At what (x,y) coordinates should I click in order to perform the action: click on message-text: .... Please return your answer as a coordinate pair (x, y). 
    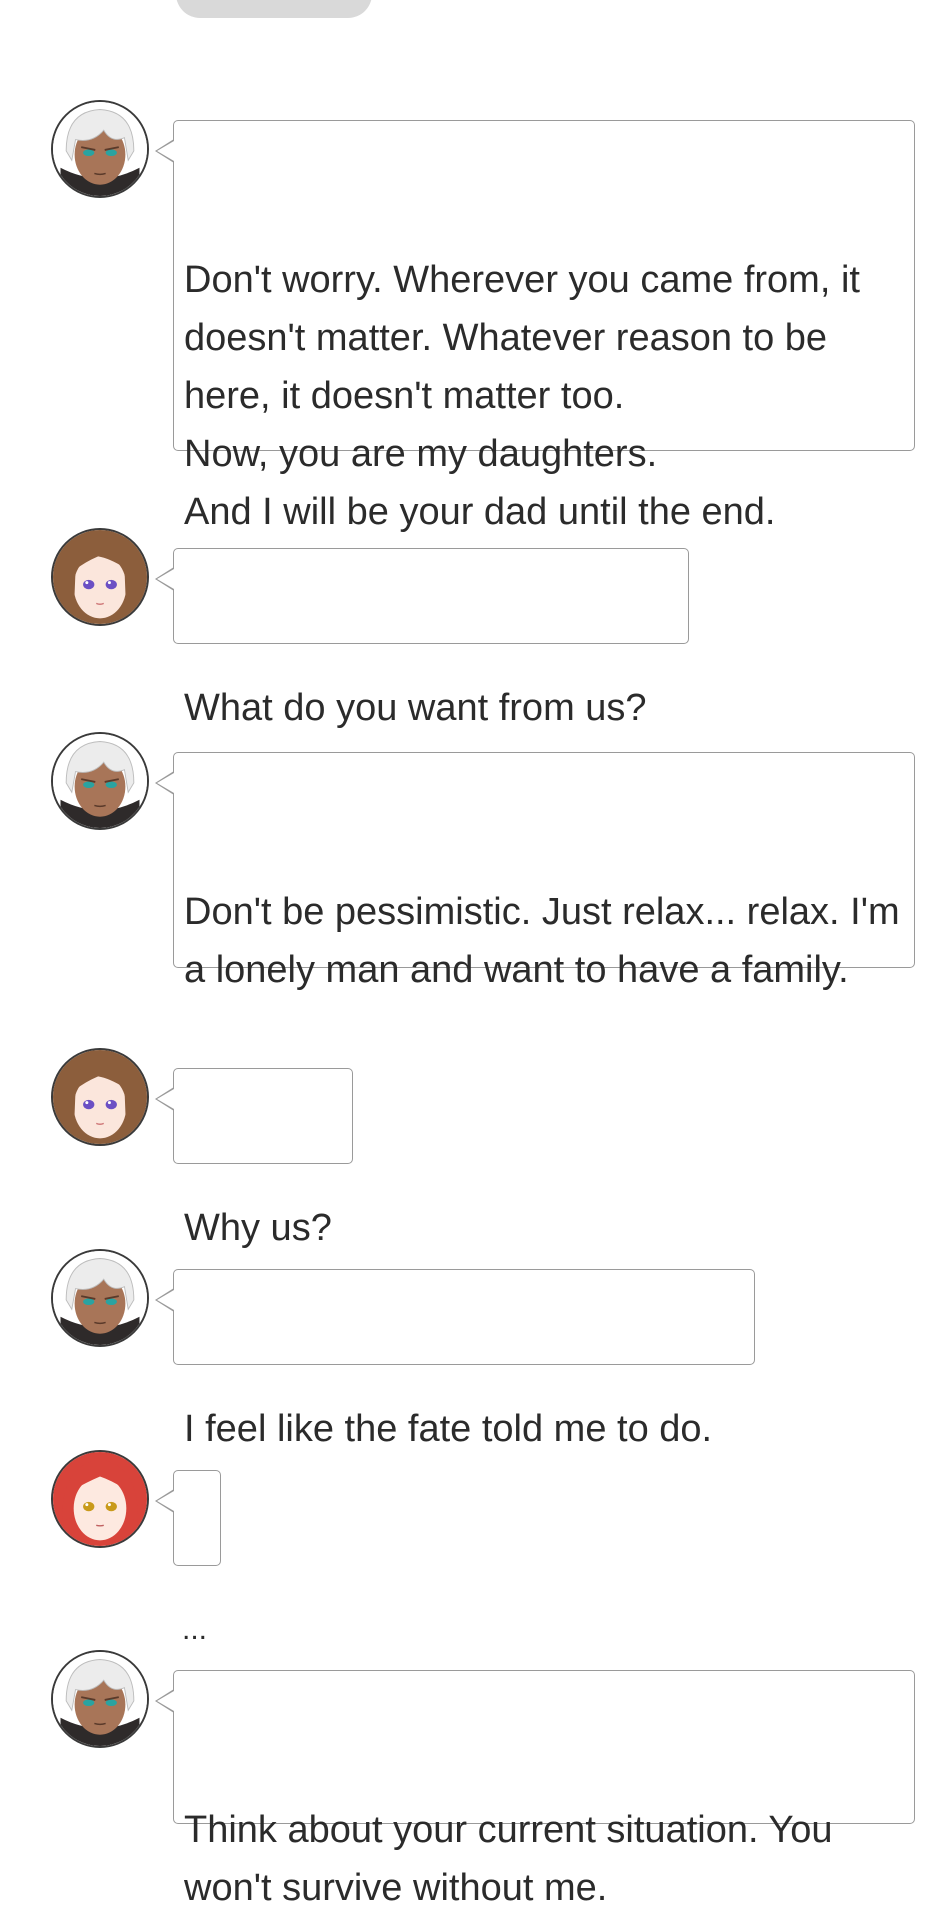
    Looking at the image, I should click on (195, 1629).